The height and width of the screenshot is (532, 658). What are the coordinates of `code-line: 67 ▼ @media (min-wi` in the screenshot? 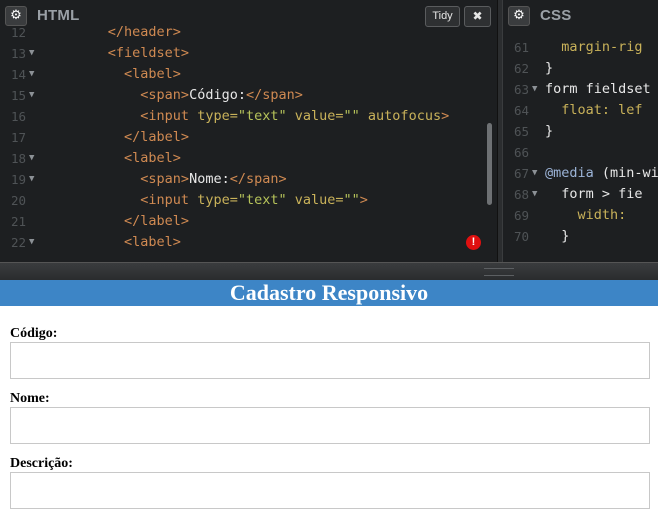 It's located at (580, 173).